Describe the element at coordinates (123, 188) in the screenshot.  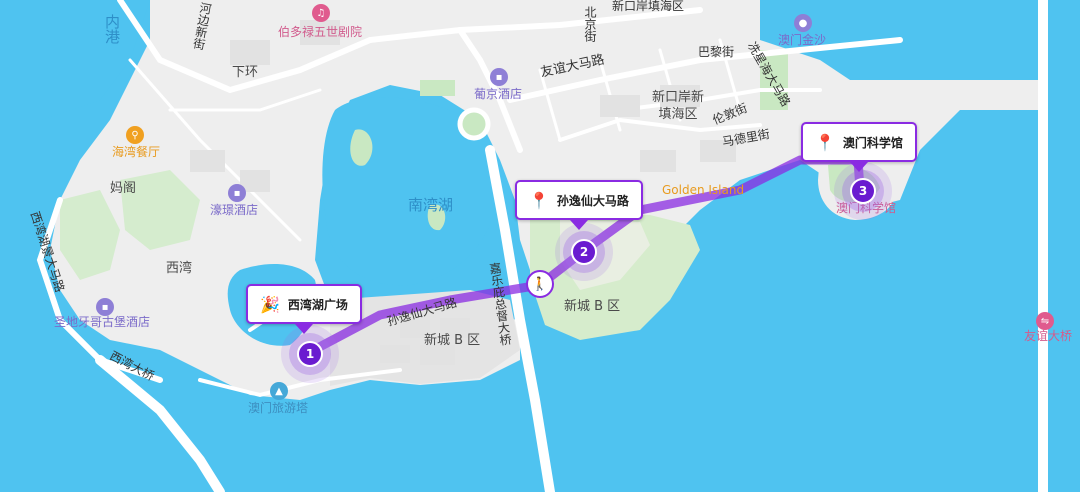
I see `ma-kok-label: 妈阁` at that location.